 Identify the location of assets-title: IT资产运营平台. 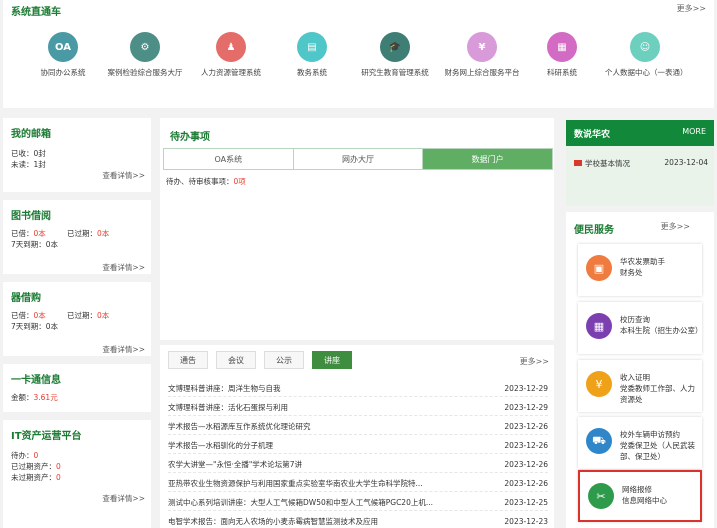
(46, 436).